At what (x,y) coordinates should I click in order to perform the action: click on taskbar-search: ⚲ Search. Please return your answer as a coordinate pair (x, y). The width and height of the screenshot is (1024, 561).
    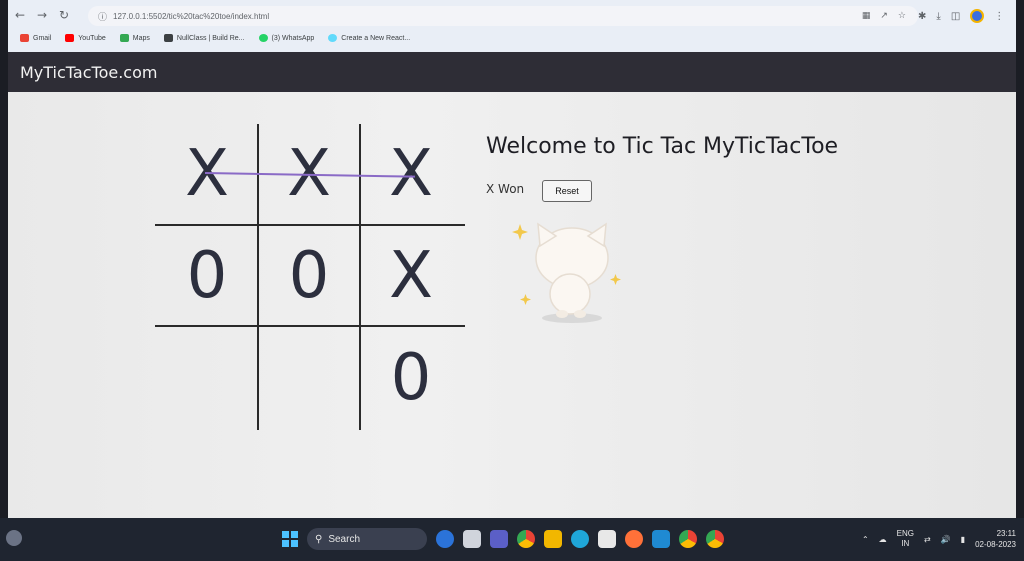
    Looking at the image, I should click on (367, 539).